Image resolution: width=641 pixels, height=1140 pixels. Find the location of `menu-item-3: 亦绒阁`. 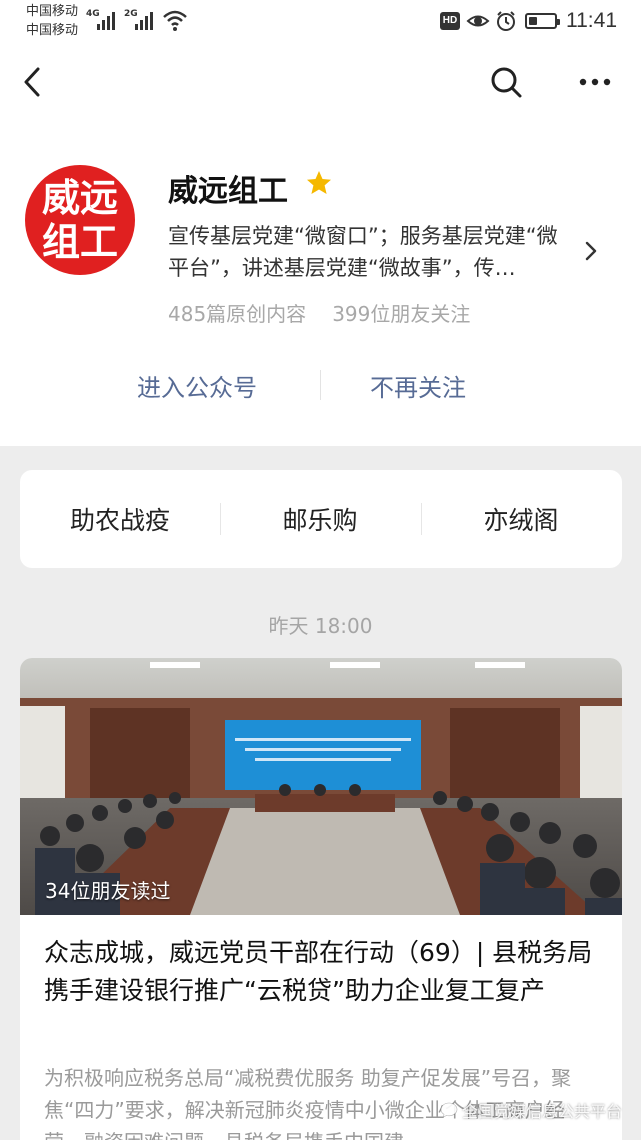

menu-item-3: 亦绒阁 is located at coordinates (521, 519).